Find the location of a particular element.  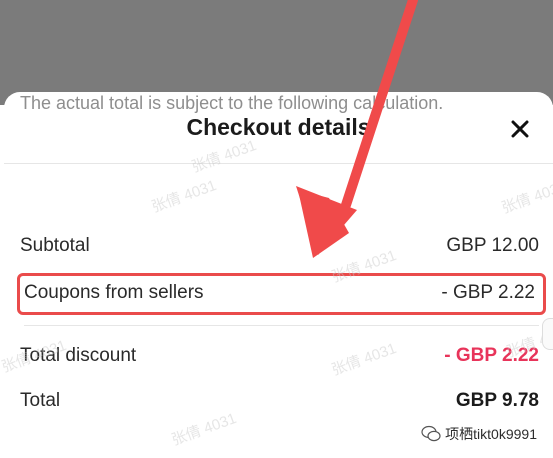

header-divider is located at coordinates (278, 163).